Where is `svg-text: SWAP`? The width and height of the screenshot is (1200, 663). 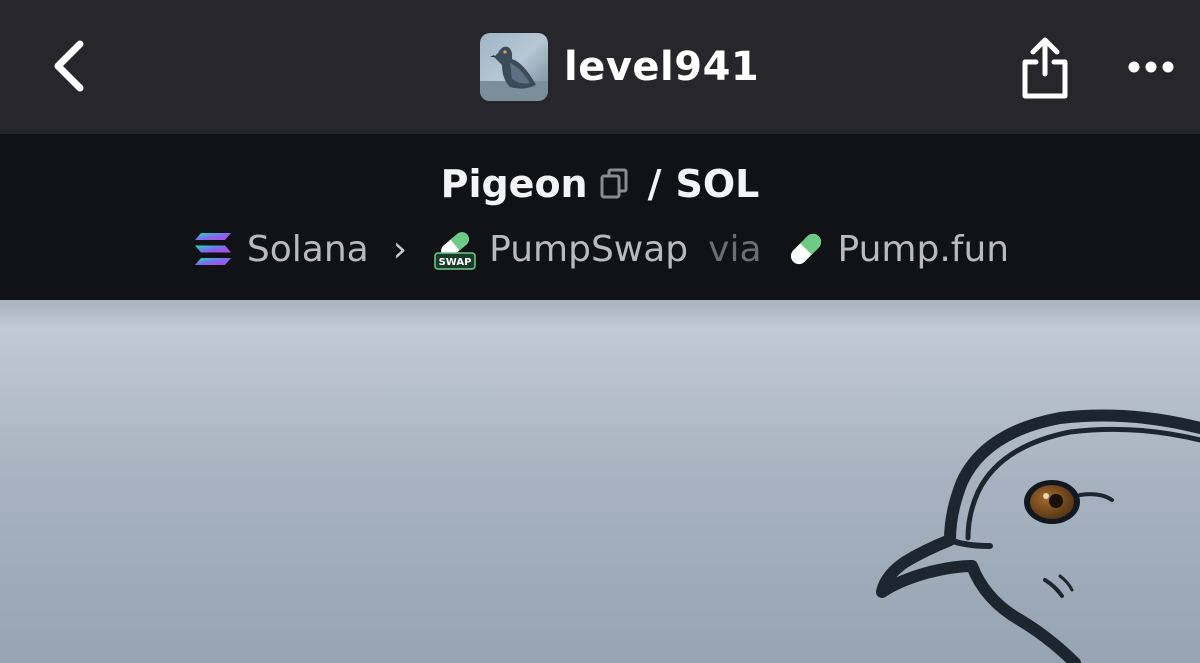
svg-text: SWAP is located at coordinates (455, 262).